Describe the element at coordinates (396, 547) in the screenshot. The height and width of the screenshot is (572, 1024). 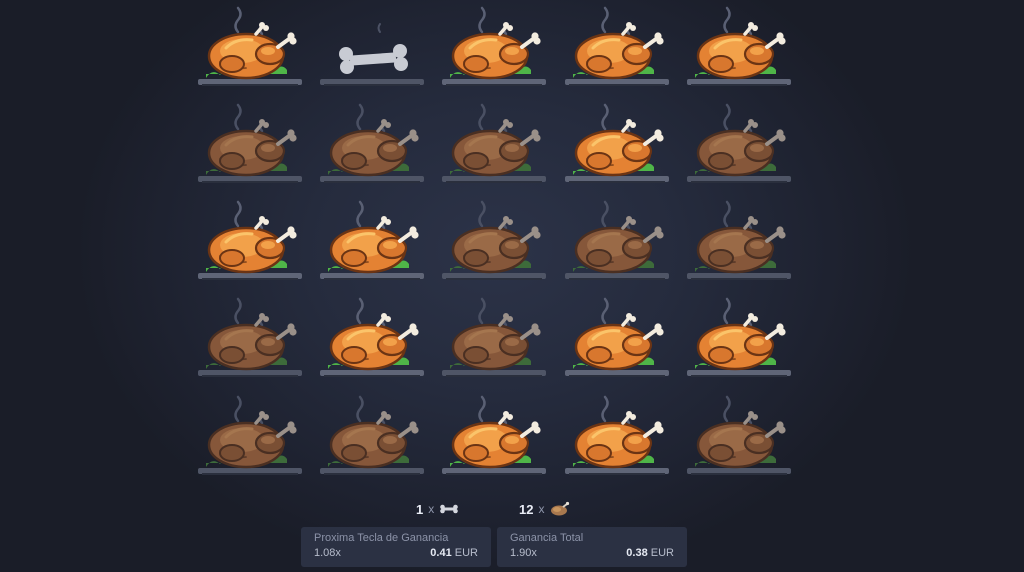
I see `next-win-panel: Proxima Tecla de Ganancia 1.08x 0.41 EUR` at that location.